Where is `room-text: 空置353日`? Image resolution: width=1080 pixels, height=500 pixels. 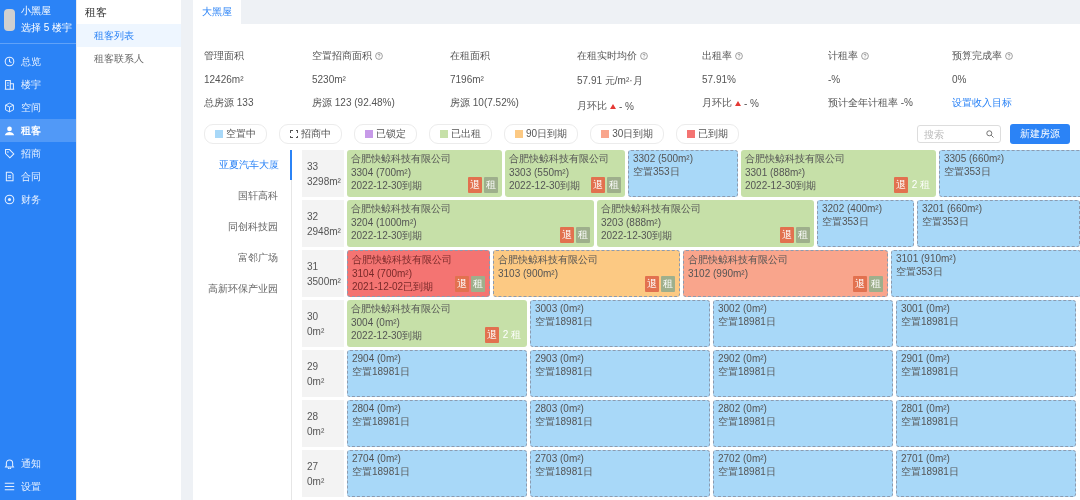
room-text: 空置353日 is located at coordinates (919, 272).